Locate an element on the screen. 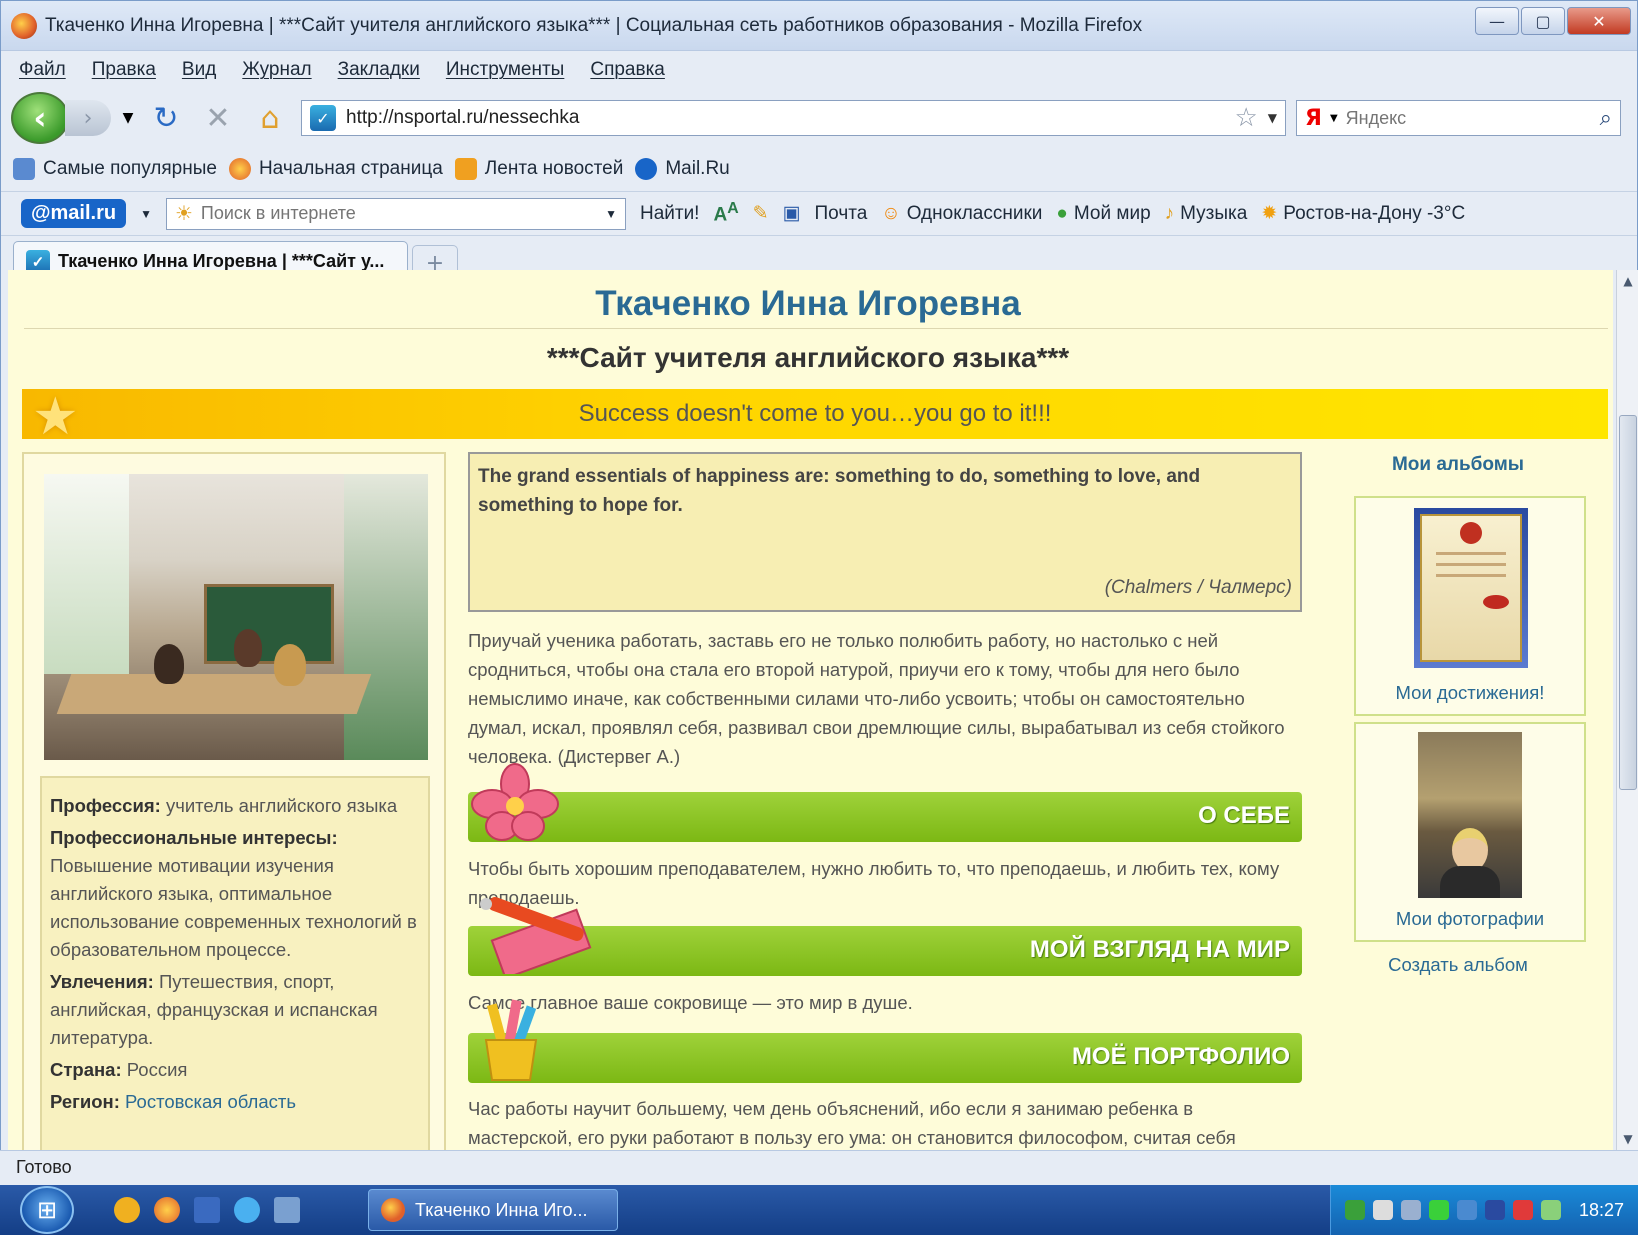 The width and height of the screenshot is (1638, 1235). window-controls: — ▢ ✕ is located at coordinates (1553, 21).